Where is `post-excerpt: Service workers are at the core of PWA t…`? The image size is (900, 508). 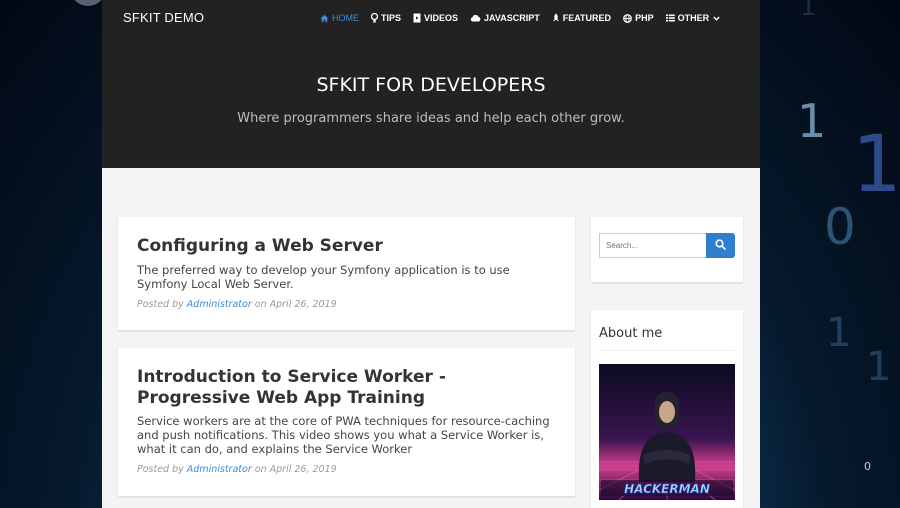 post-excerpt: Service workers are at the core of PWA t… is located at coordinates (343, 435).